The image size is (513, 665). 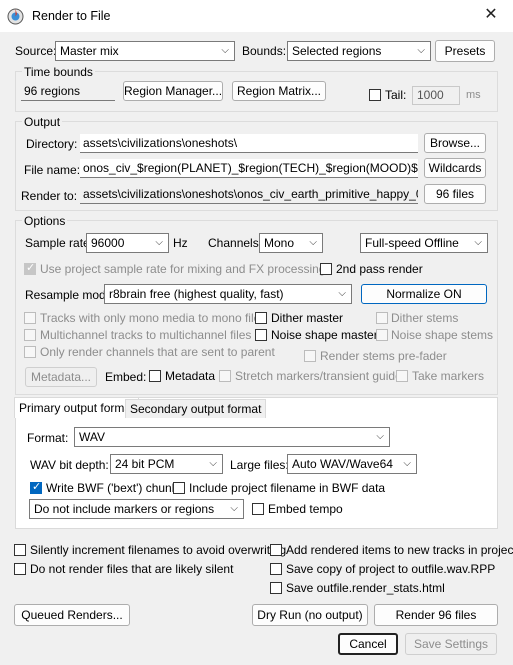 I want to click on save-settings-button: Save Settings, so click(x=451, y=644).